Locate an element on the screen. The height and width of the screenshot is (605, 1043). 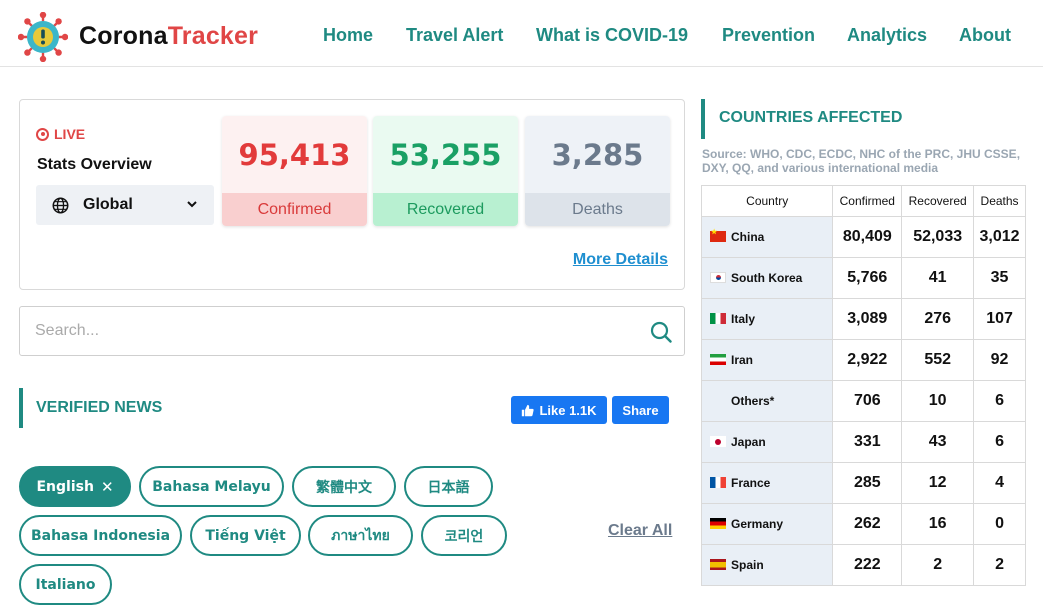
thumbs-up-icon is located at coordinates (528, 410).